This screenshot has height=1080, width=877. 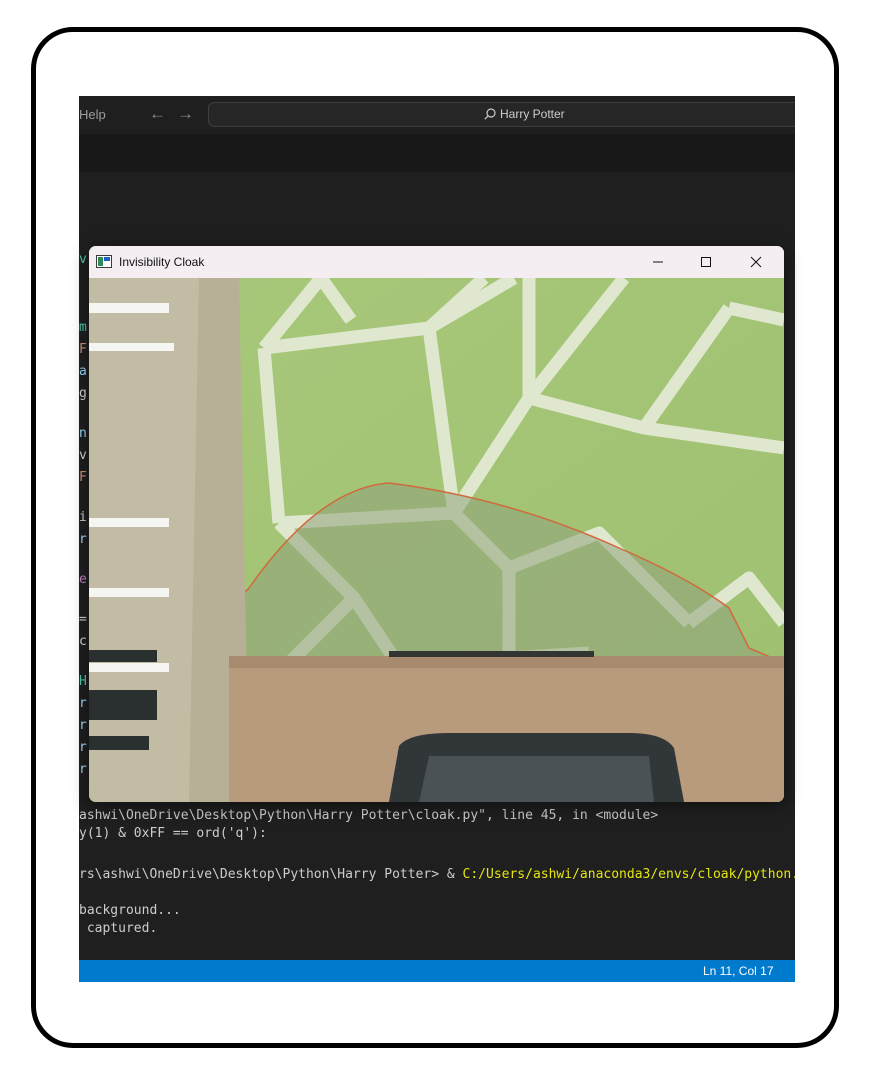 I want to click on code-fragment: =, so click(x=83, y=619).